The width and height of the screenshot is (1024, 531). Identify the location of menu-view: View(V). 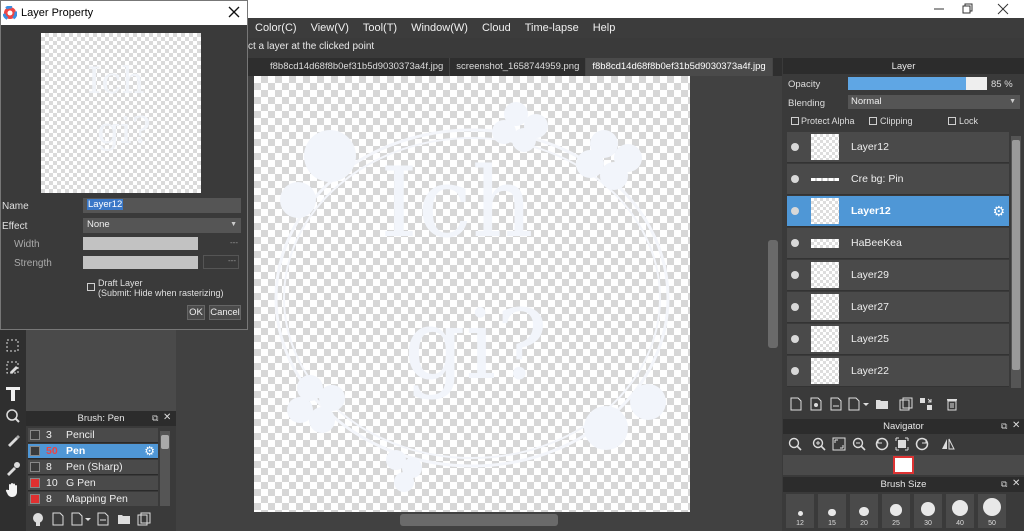
(330, 28).